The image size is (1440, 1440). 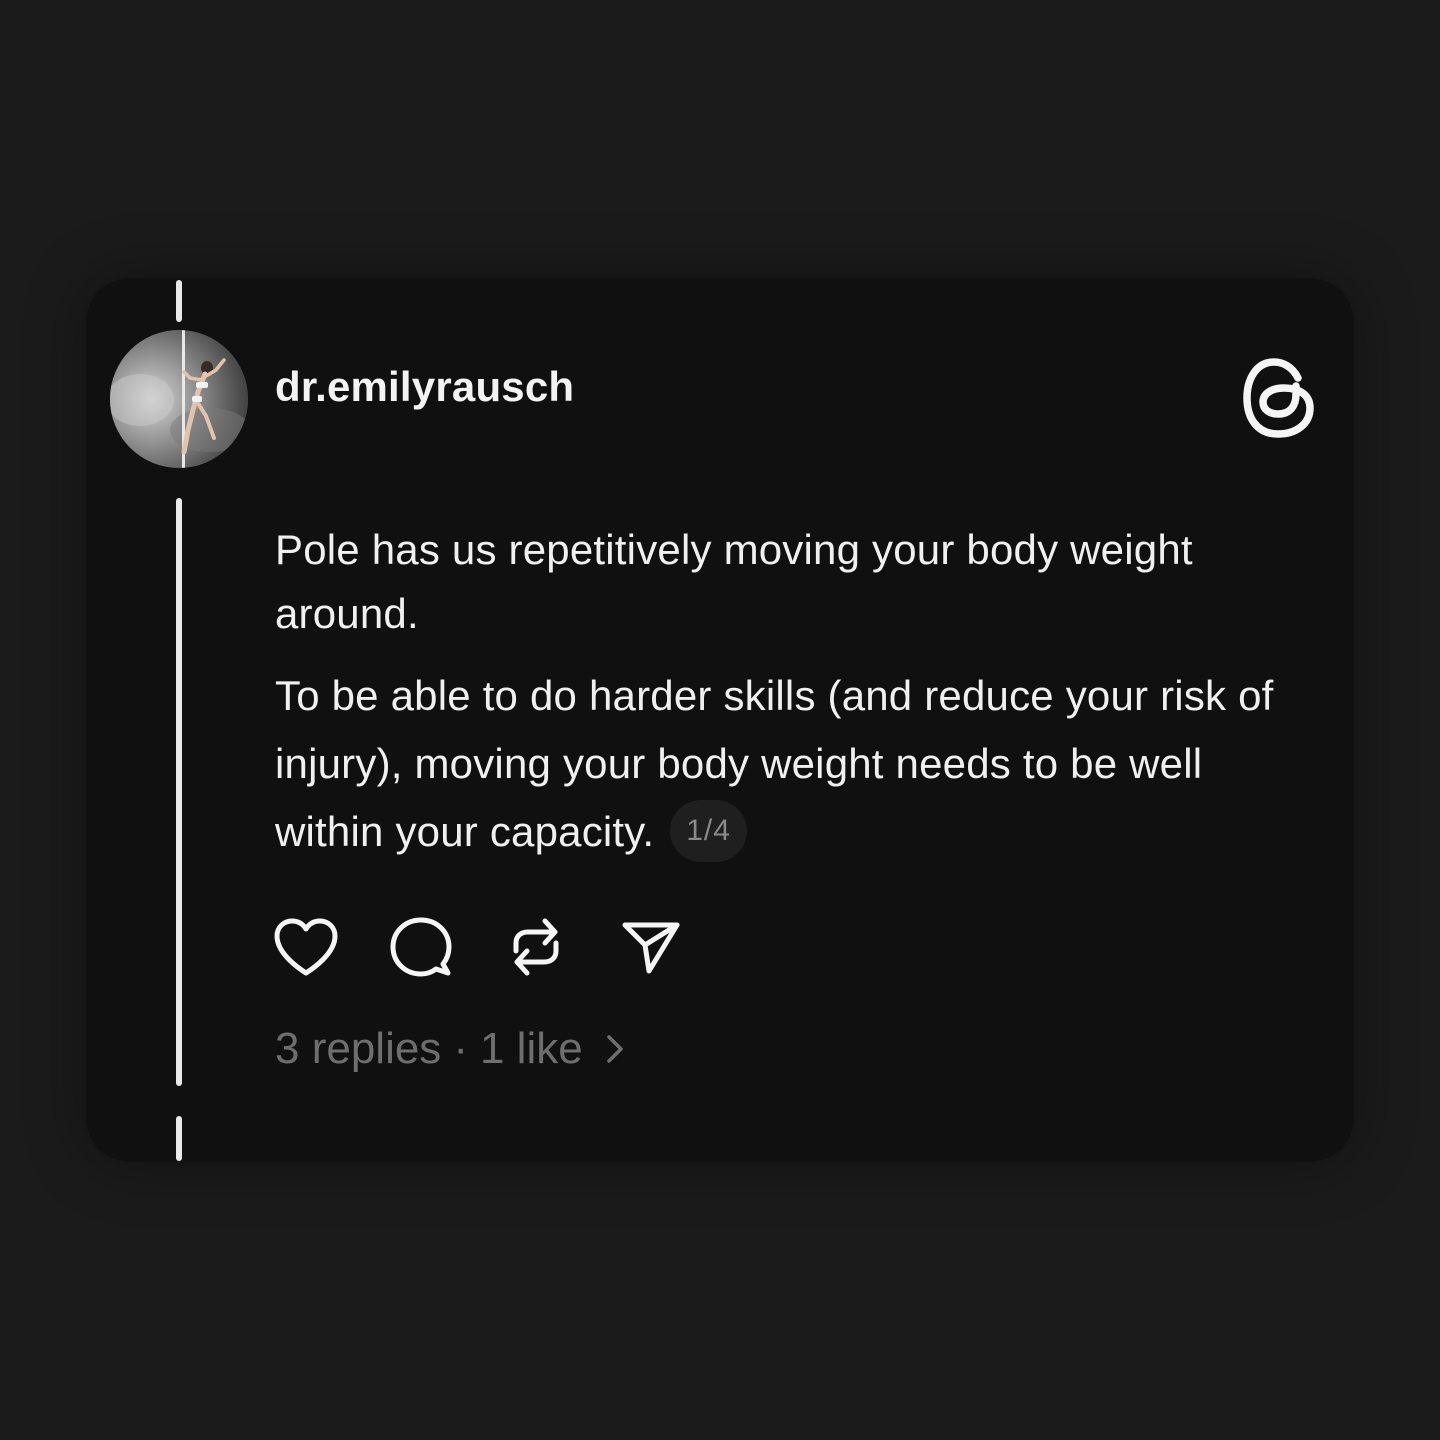 What do you see at coordinates (424, 387) in the screenshot?
I see `username: dr.emilyrausch` at bounding box center [424, 387].